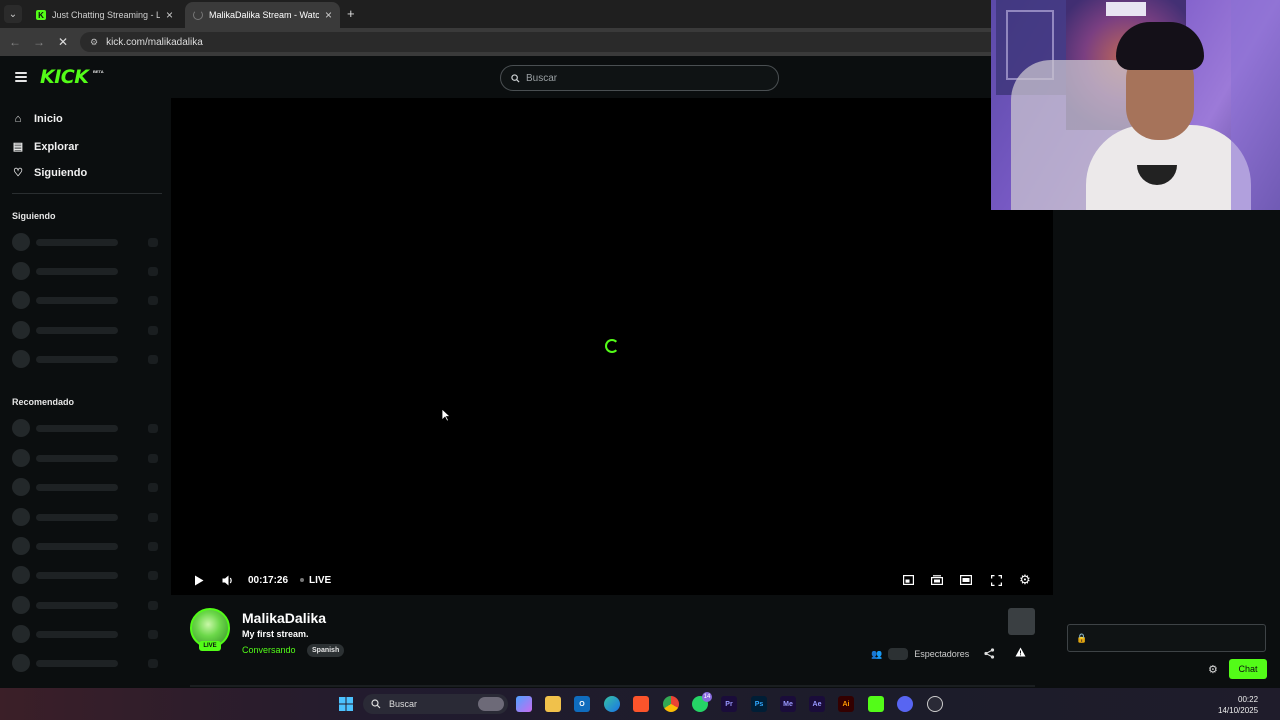 The width and height of the screenshot is (1280, 720). Describe the element at coordinates (553, 704) in the screenshot. I see `file-explorer-icon` at that location.